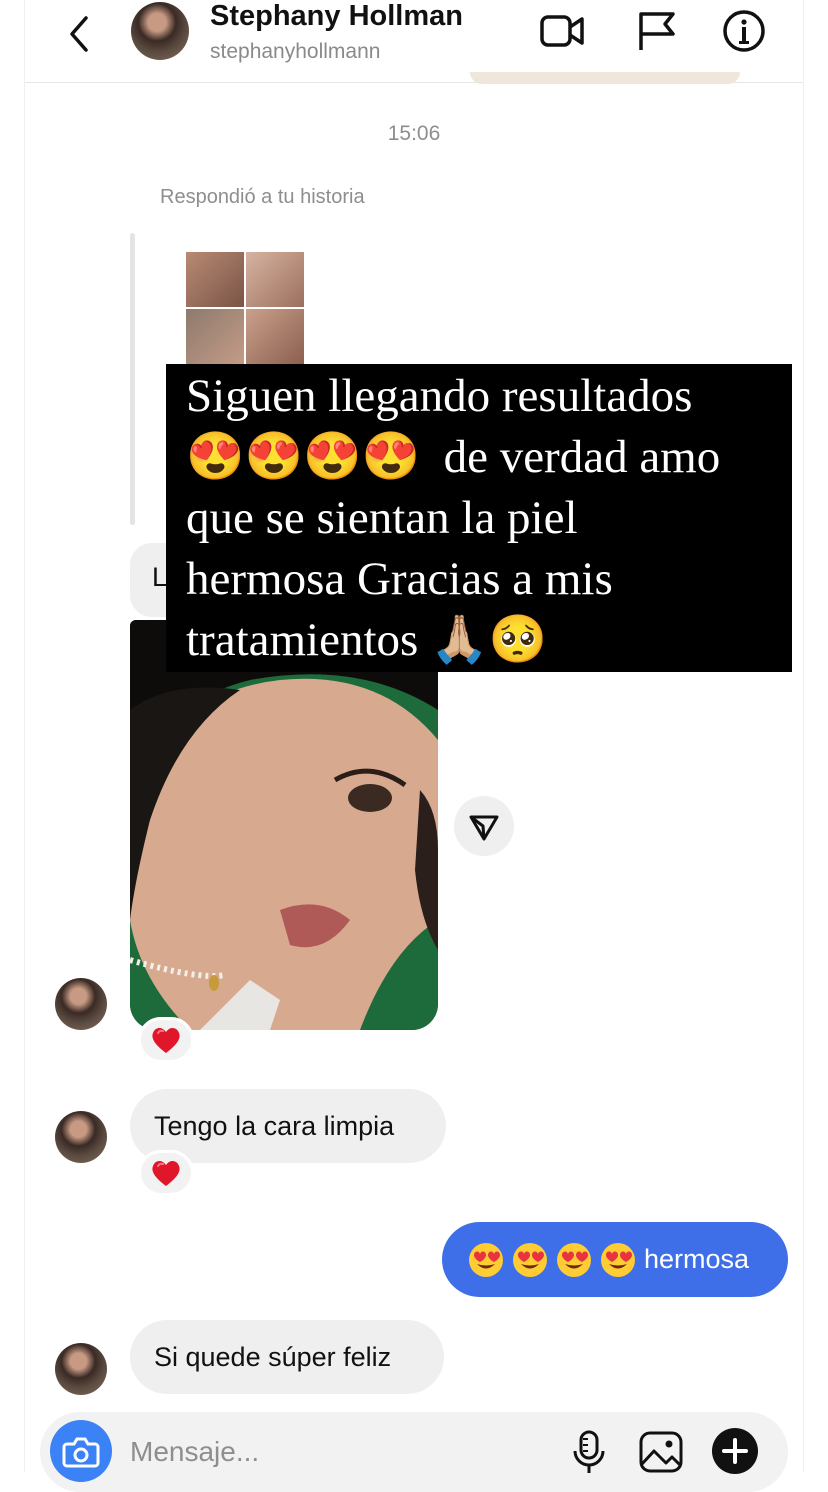 The height and width of the screenshot is (1492, 828). What do you see at coordinates (160, 577) in the screenshot?
I see `partial-message-text: L` at bounding box center [160, 577].